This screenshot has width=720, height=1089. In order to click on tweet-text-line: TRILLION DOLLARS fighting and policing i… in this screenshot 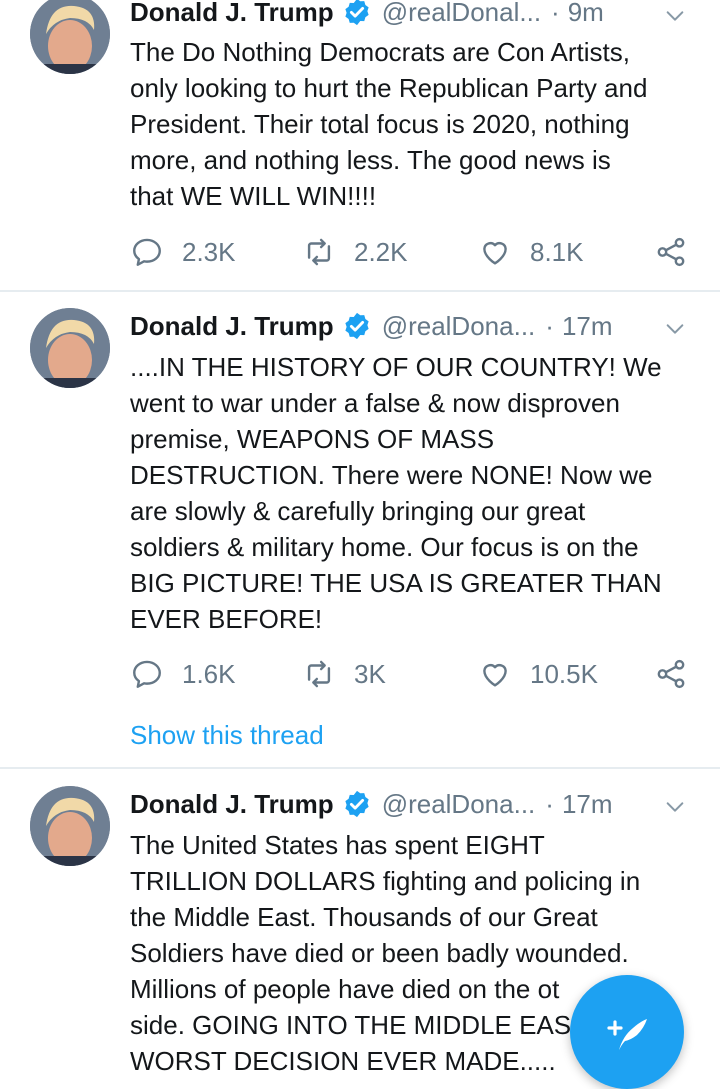, I will do `click(385, 881)`.